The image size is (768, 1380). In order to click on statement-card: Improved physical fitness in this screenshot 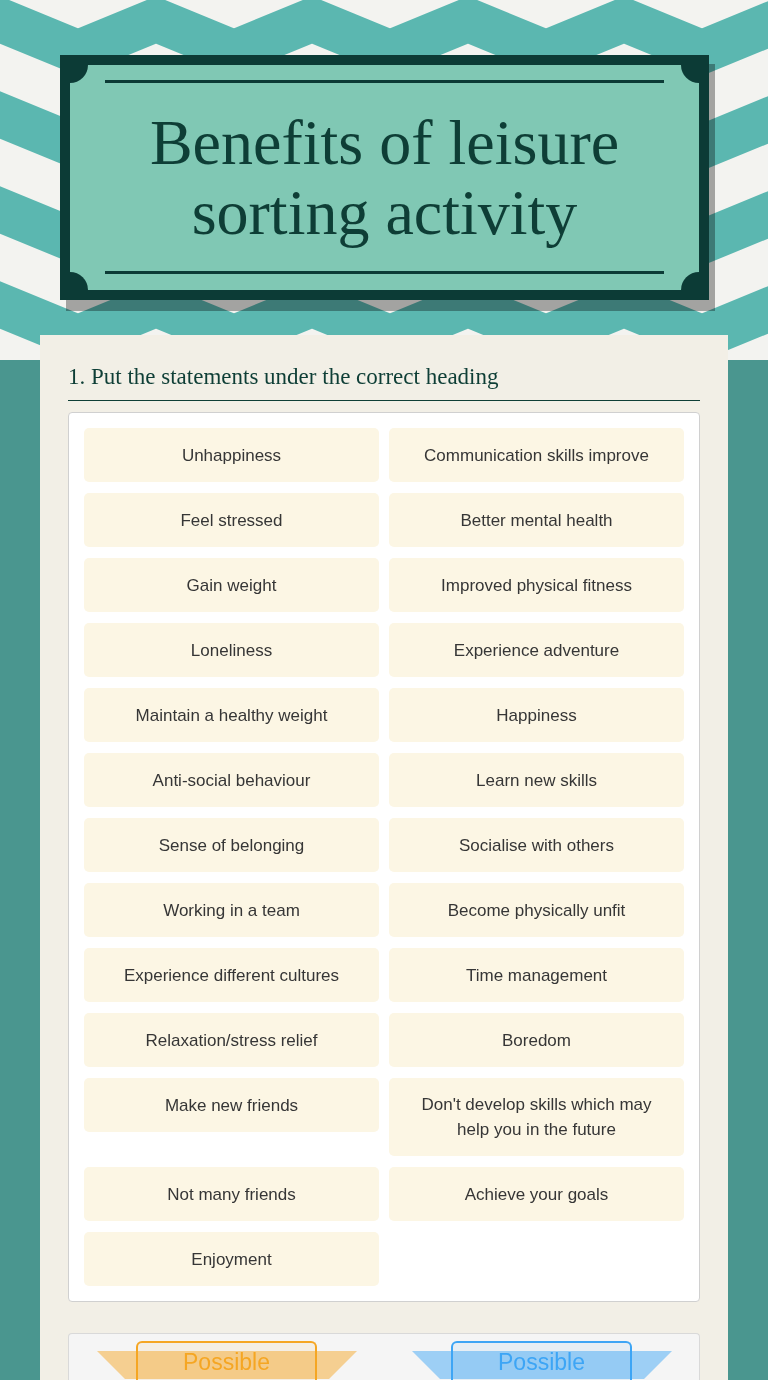, I will do `click(536, 585)`.